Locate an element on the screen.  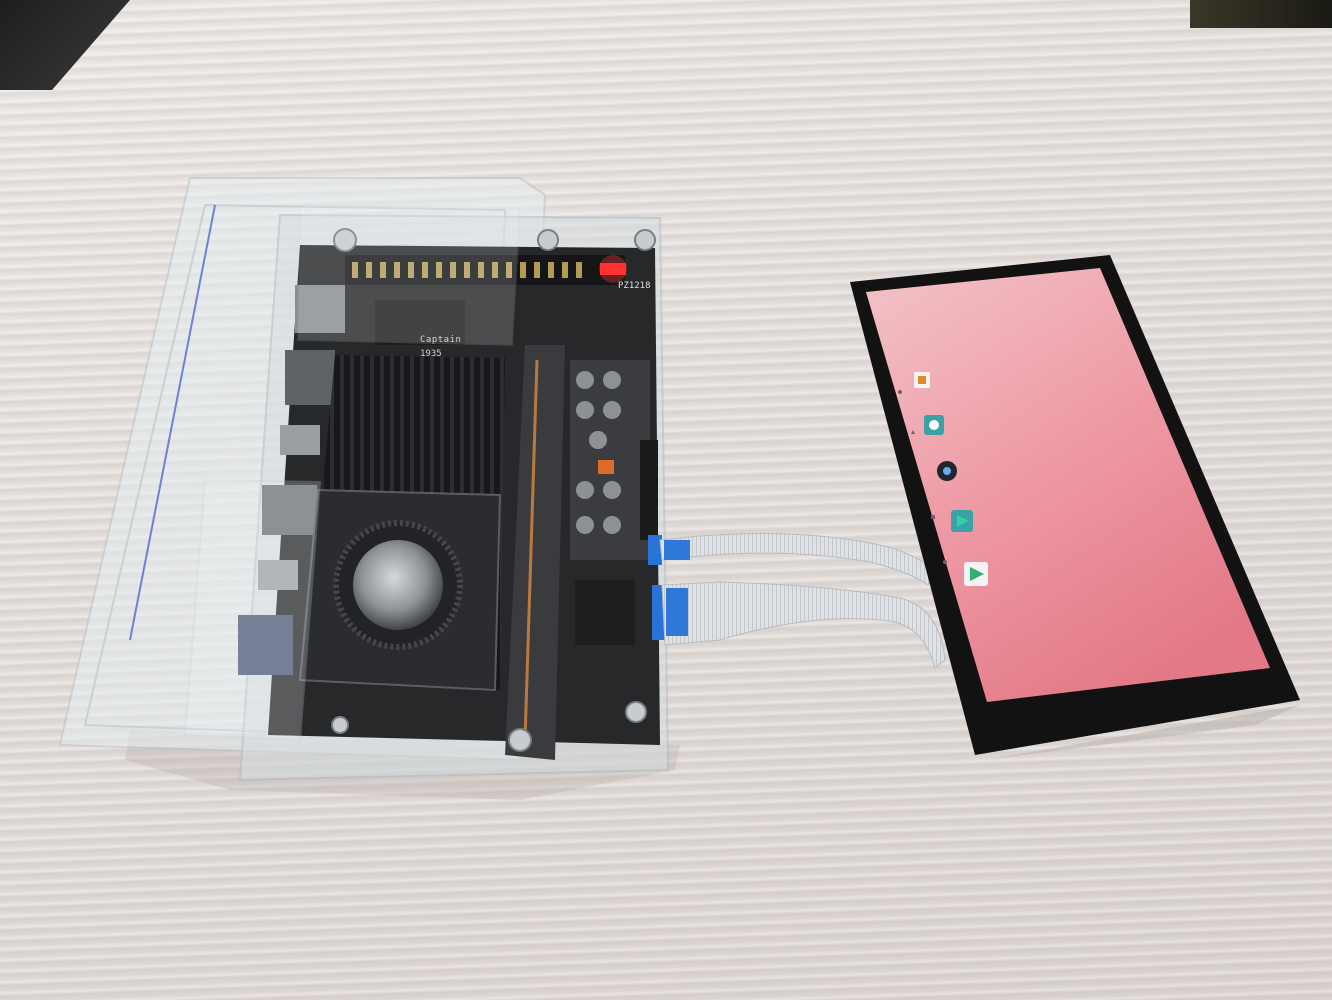
usb-c-port is located at coordinates (300, 440).